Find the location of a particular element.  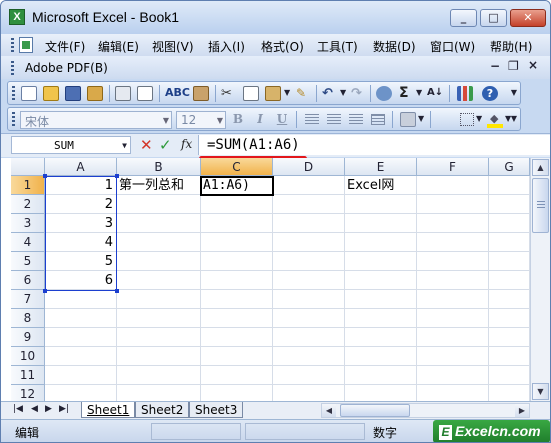

autosum-icon: Σ is located at coordinates (407, 93).